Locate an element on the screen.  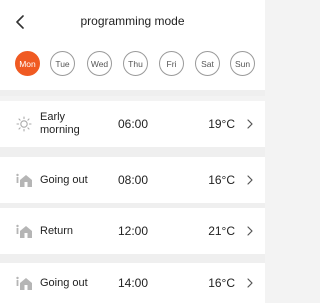
schedule-time: 12:00 is located at coordinates (133, 231).